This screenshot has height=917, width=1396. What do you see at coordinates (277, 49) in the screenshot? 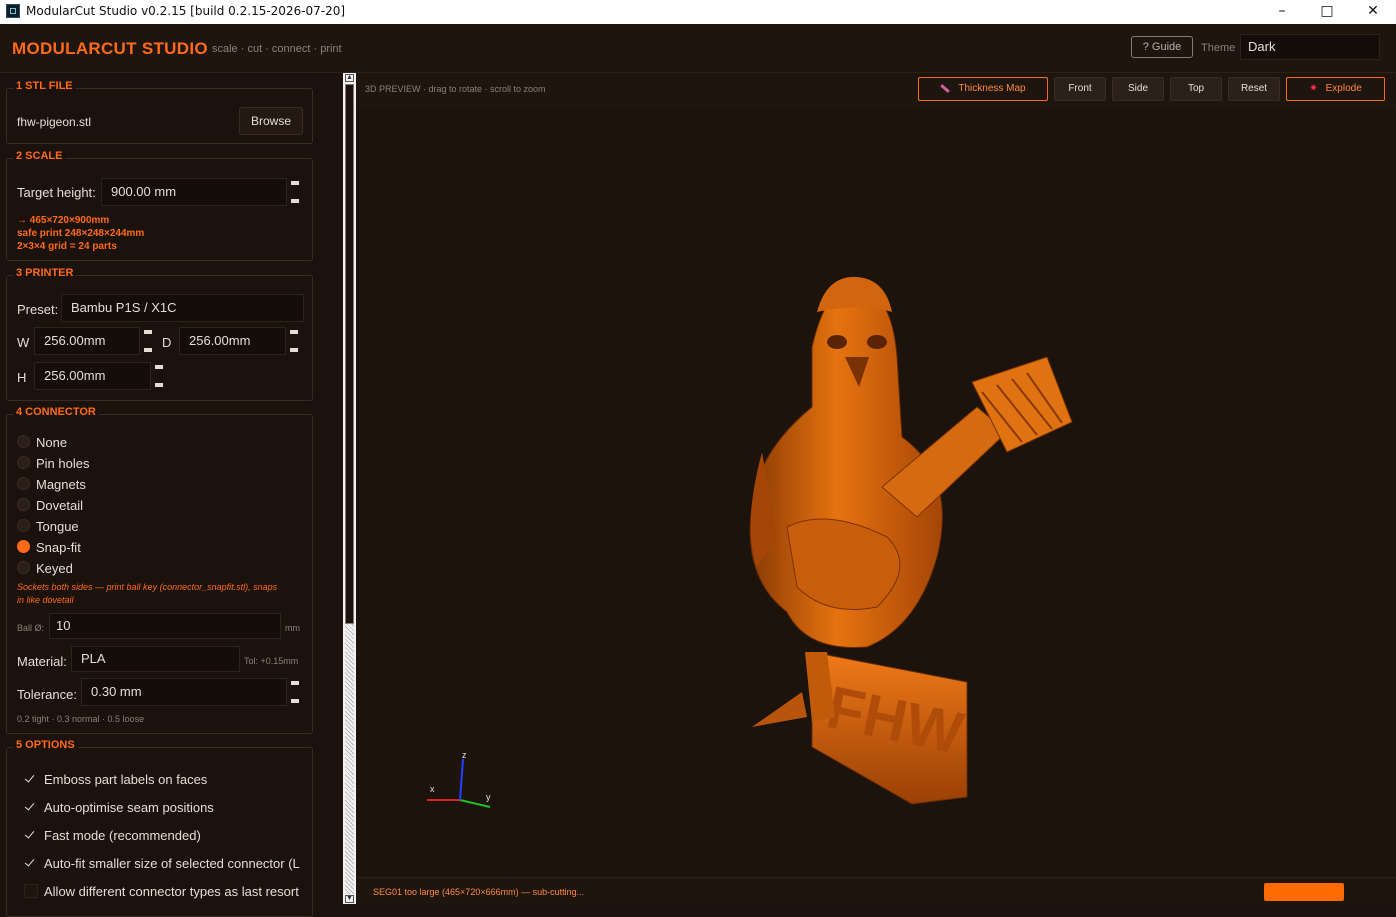
I see `tagline: scale · cut · connect · print` at bounding box center [277, 49].